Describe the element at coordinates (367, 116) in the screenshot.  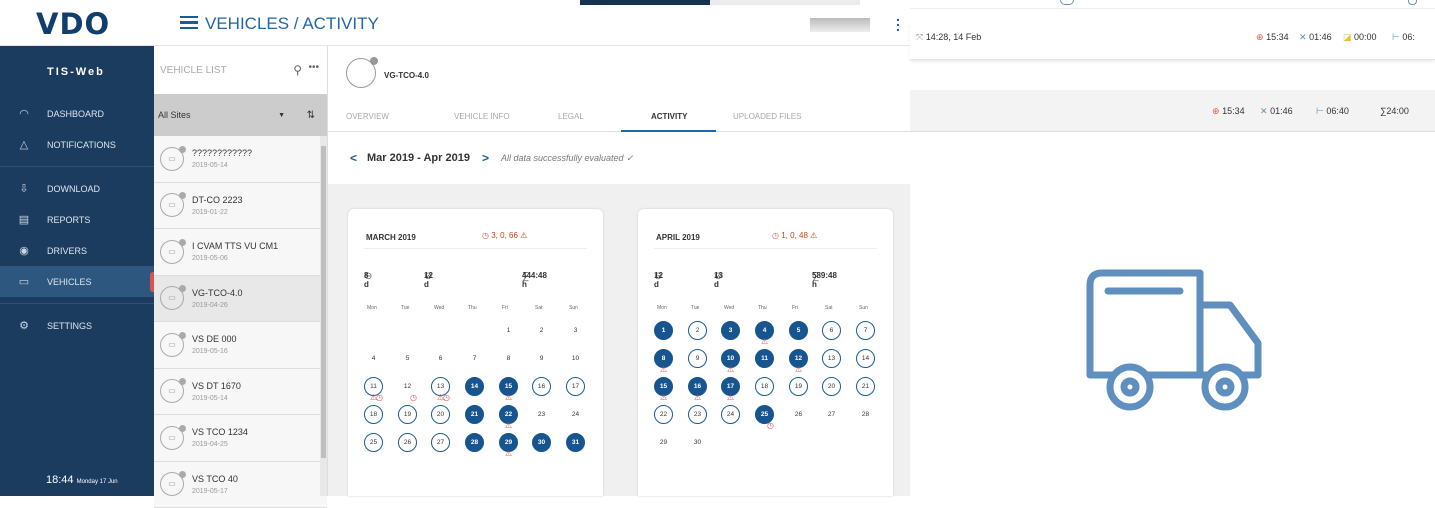
I see `tab-overview: OVERVIEW` at that location.